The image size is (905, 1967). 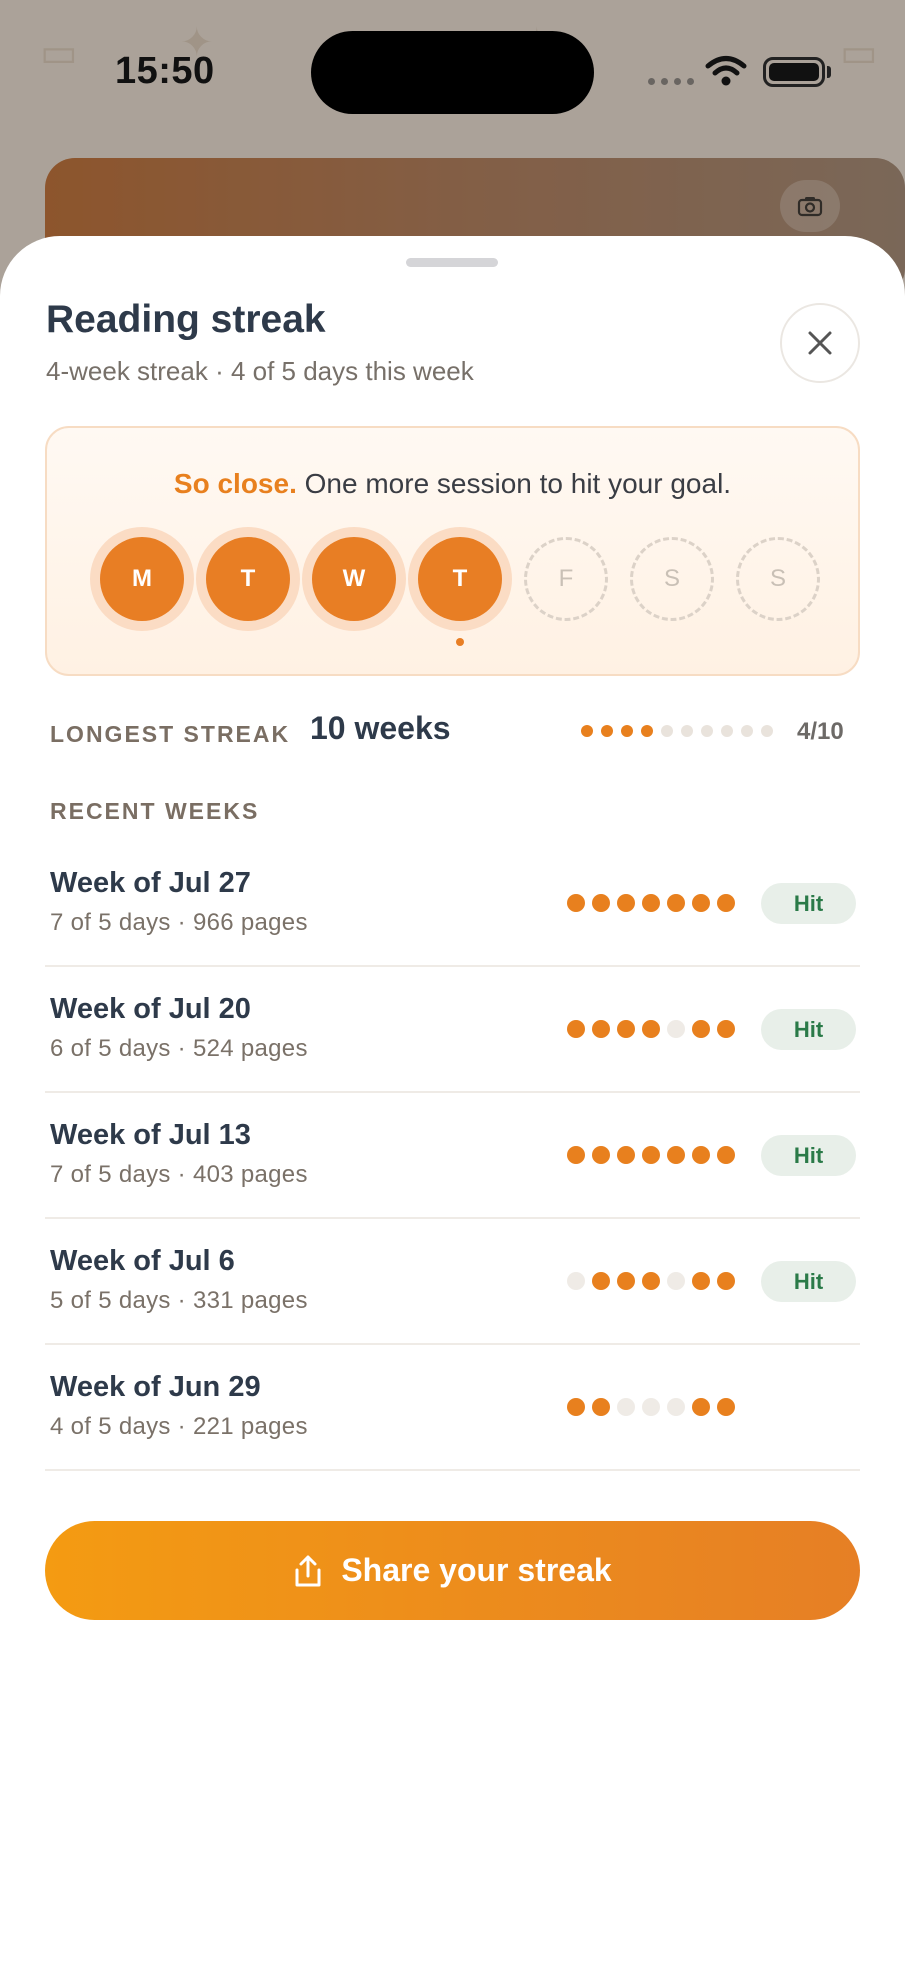 What do you see at coordinates (235, 483) in the screenshot?
I see `goal-accent-text: So close.` at bounding box center [235, 483].